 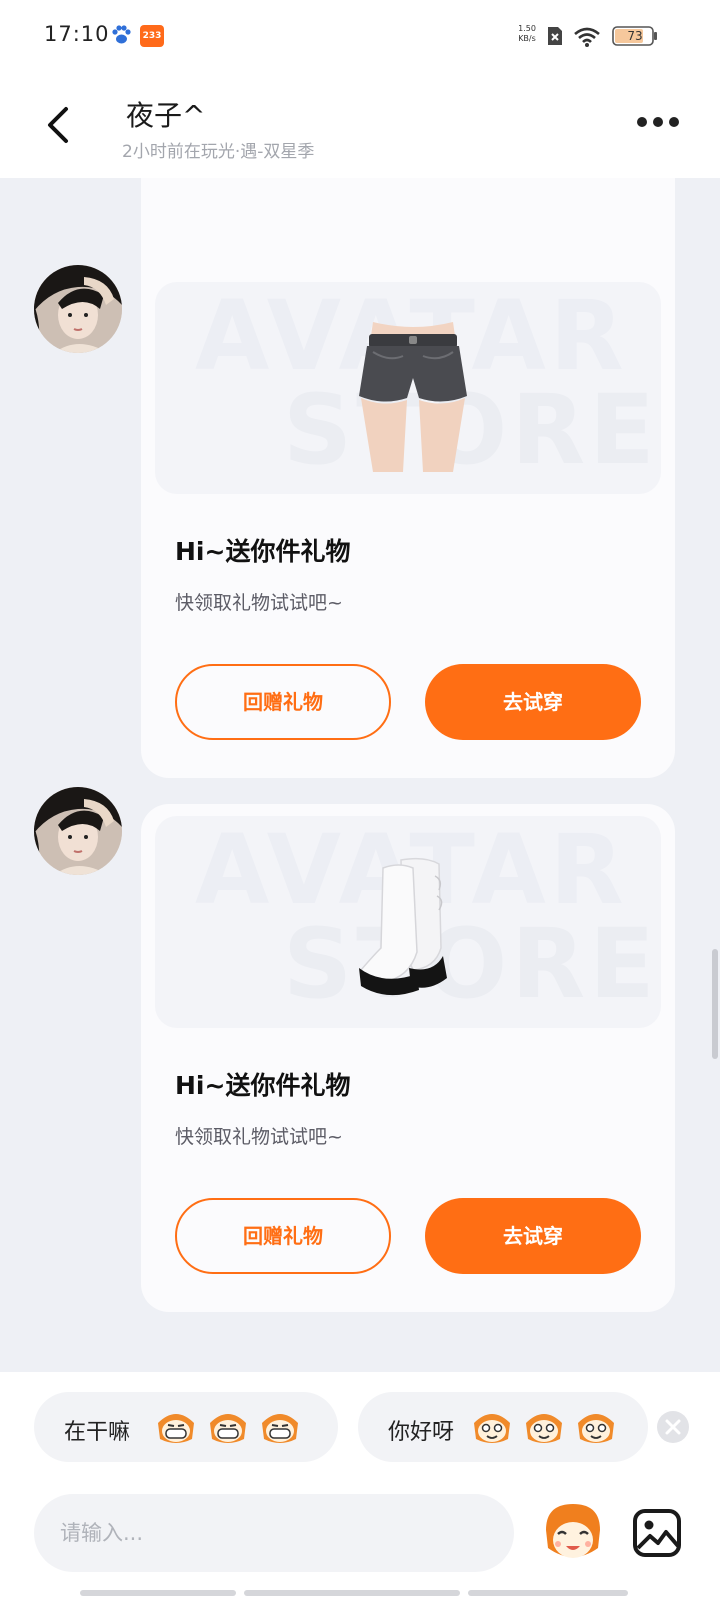 I want to click on sticker-icon, so click(x=573, y=1533).